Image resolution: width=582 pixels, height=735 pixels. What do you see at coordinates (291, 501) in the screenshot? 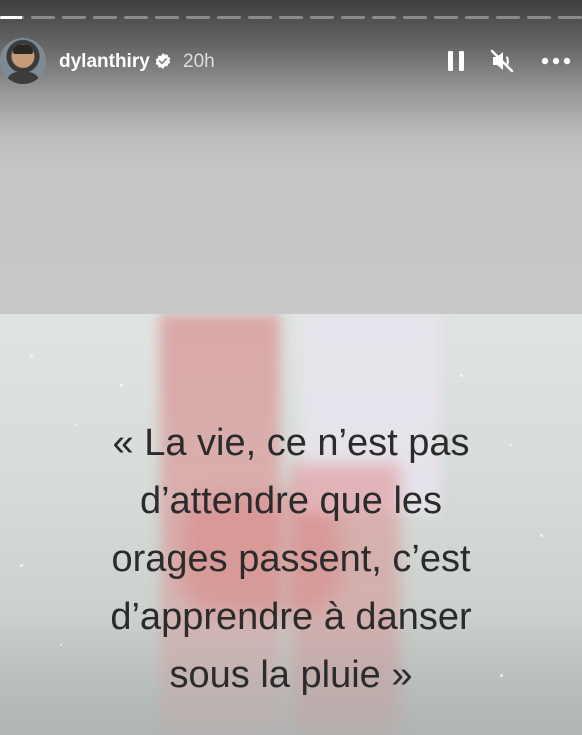
I see `quote-line: d’attendre que les` at bounding box center [291, 501].